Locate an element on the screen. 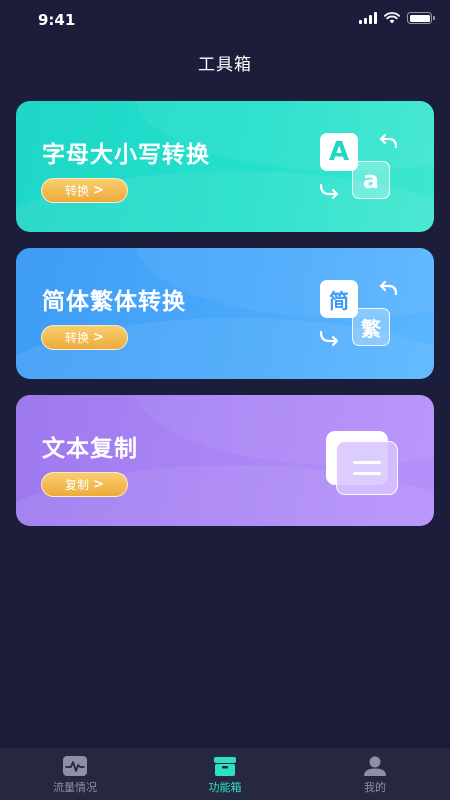 This screenshot has height=800, width=450. status-bar: 9:41 is located at coordinates (225, 20).